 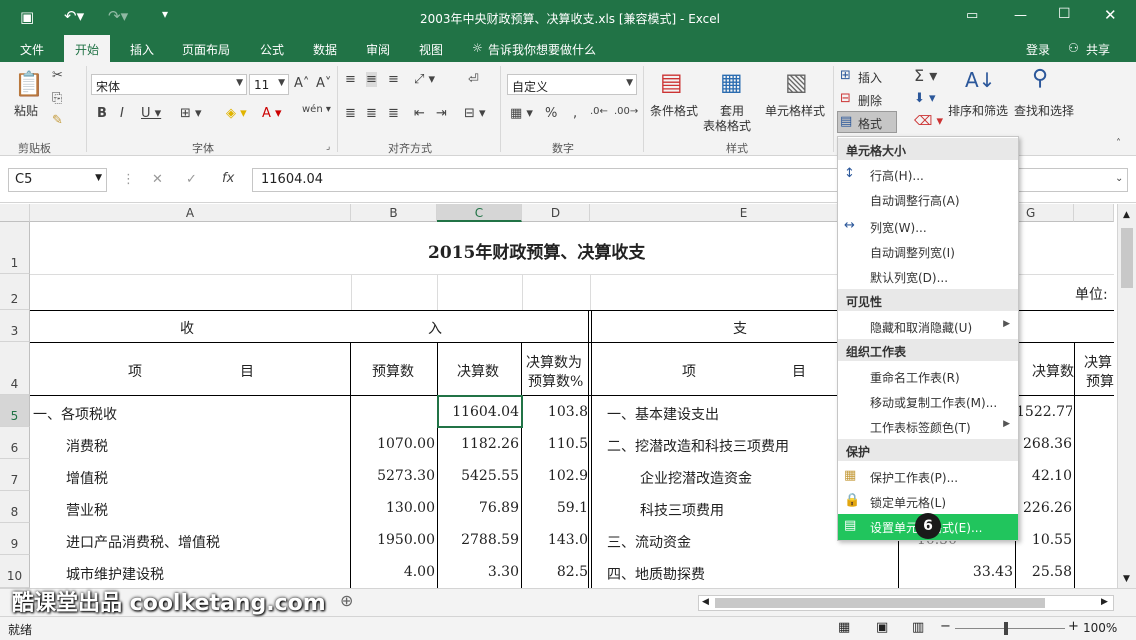 I want to click on italic-icon: I, so click(x=122, y=113).